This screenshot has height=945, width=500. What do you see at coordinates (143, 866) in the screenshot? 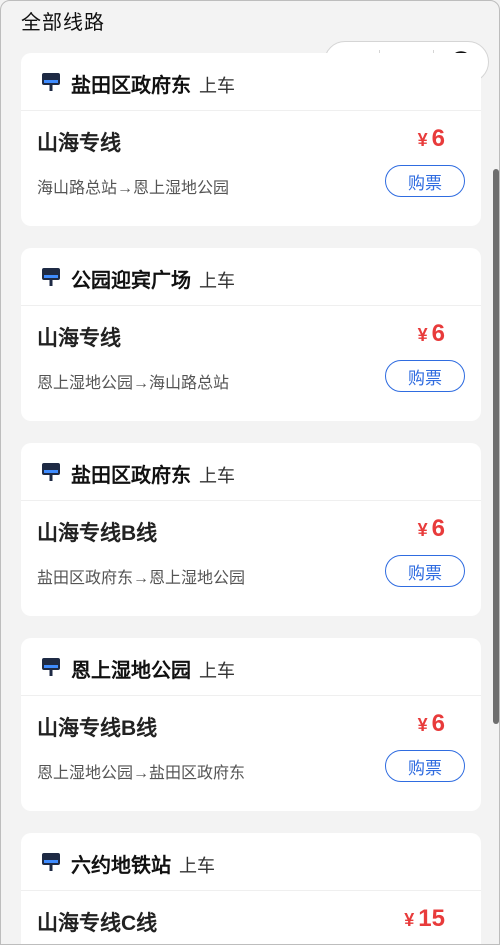
I see `stop-name: 六约地铁站 上车` at bounding box center [143, 866].